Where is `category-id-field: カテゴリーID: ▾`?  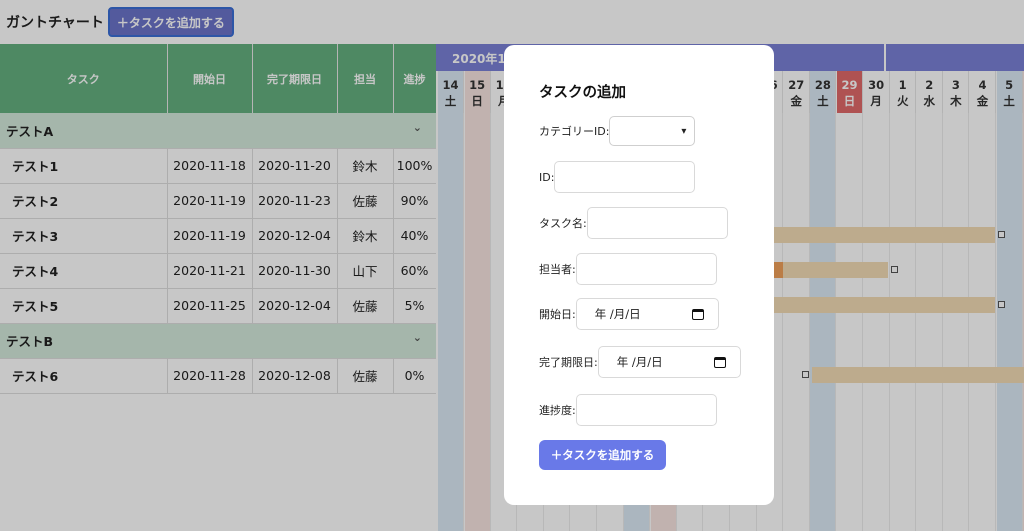 category-id-field: カテゴリーID: ▾ is located at coordinates (617, 131).